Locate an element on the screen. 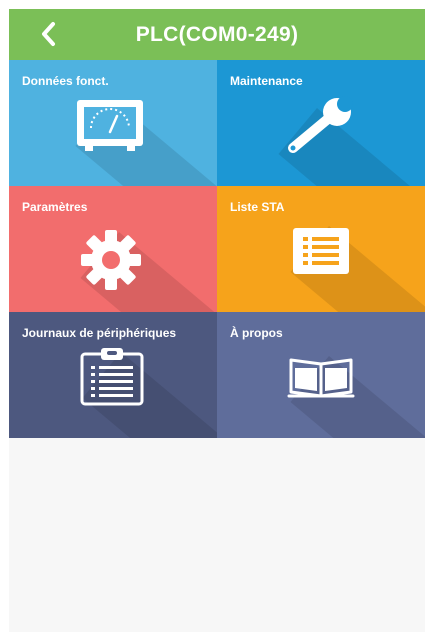 The width and height of the screenshot is (425, 632). list-icon is located at coordinates (321, 251).